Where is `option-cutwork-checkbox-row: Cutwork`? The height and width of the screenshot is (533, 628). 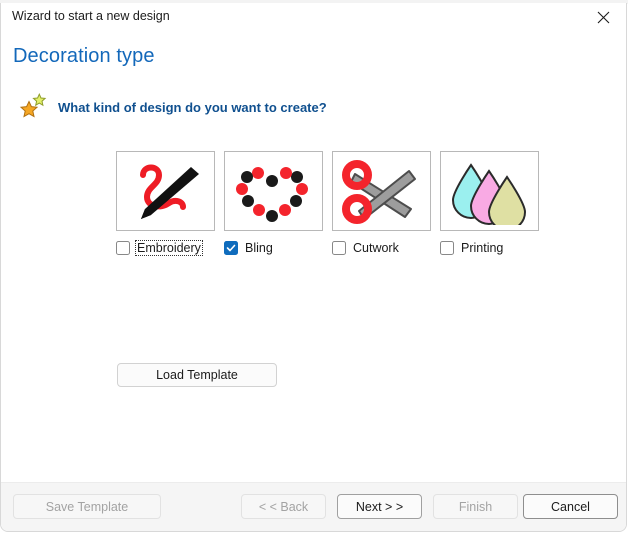 option-cutwork-checkbox-row: Cutwork is located at coordinates (381, 248).